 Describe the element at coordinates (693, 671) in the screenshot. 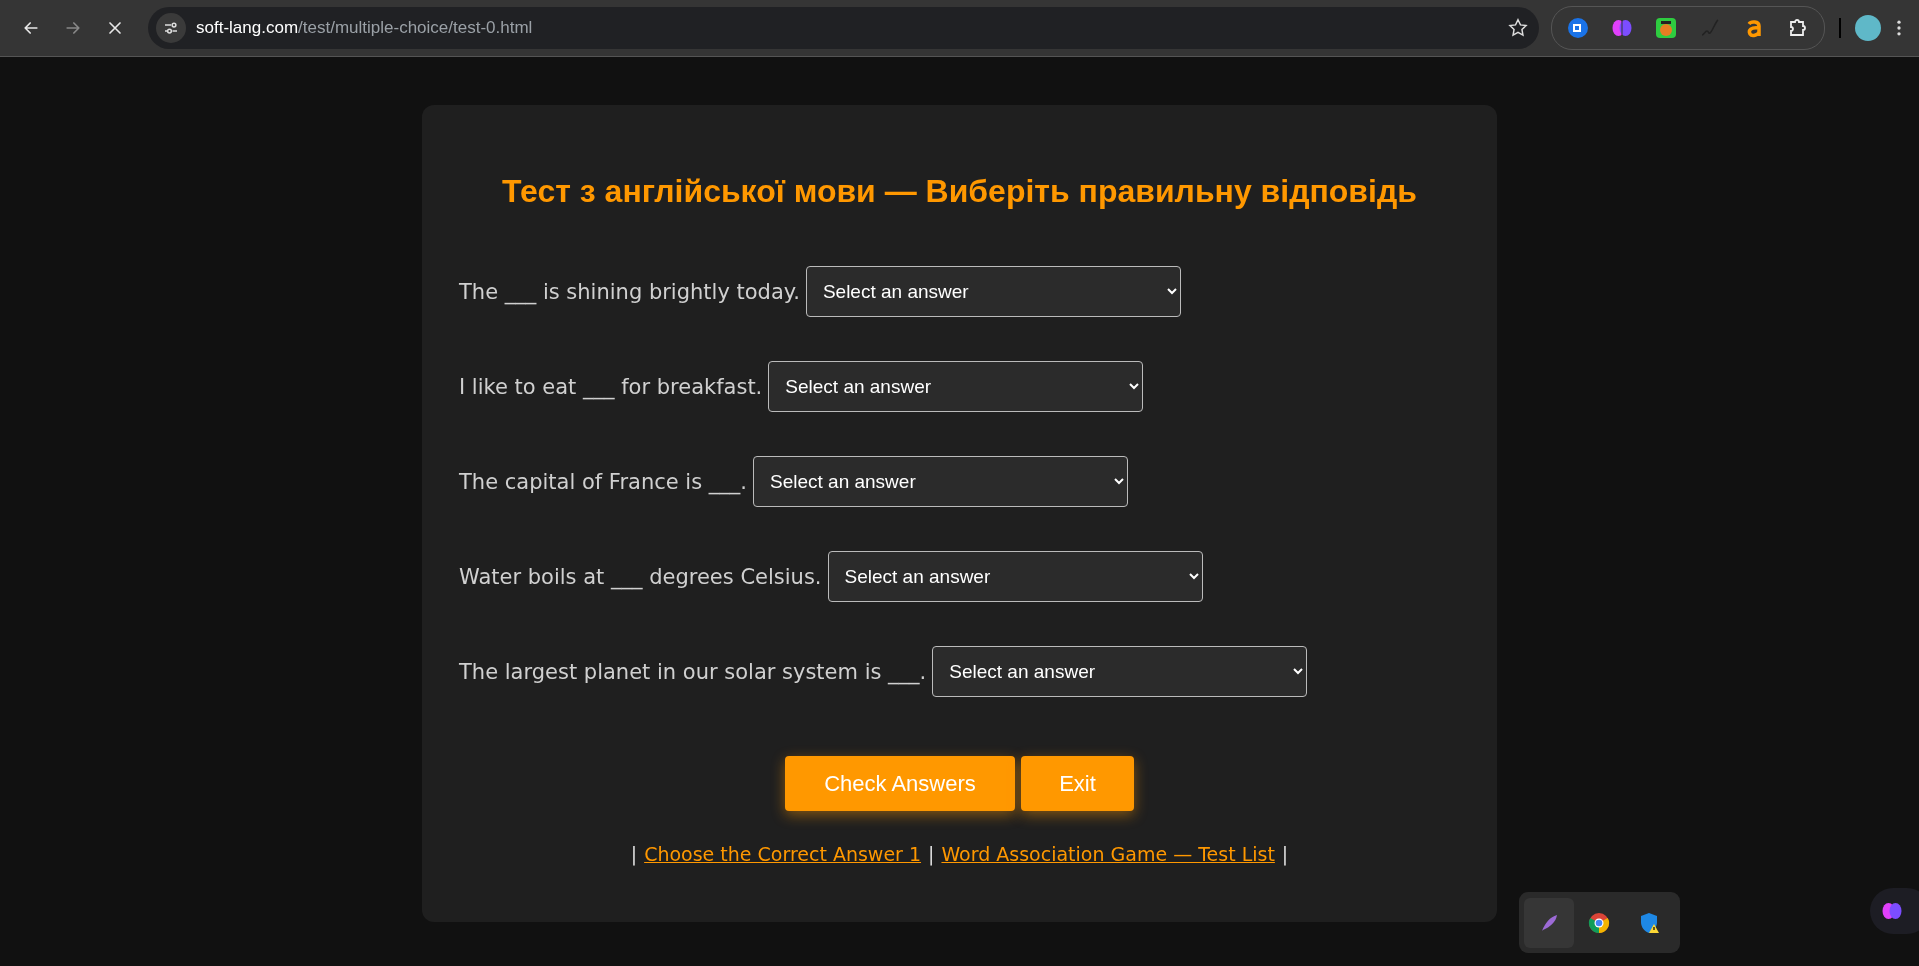

I see `question-text: The largest planet in our solar system is ___.` at that location.